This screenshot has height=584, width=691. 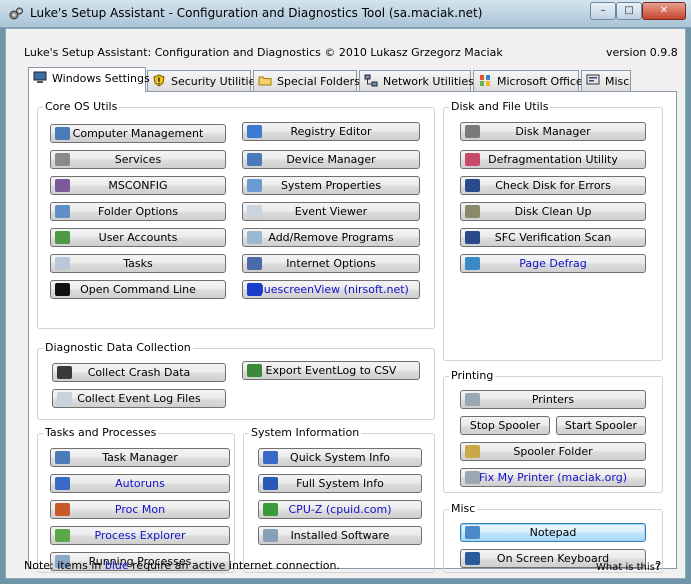 What do you see at coordinates (139, 398) in the screenshot?
I see `collect-event-log-files-button: Collect Event Log Files` at bounding box center [139, 398].